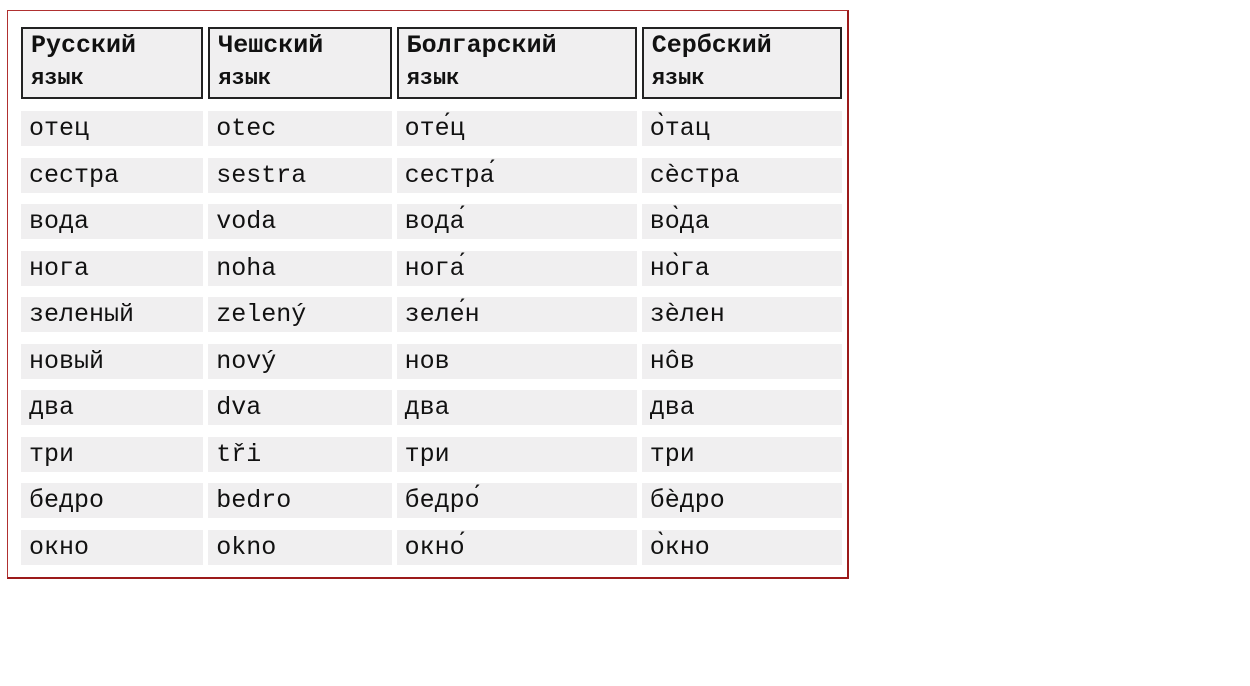  Describe the element at coordinates (516, 175) in the screenshot. I see `cell-bulgarian: сестра́` at that location.